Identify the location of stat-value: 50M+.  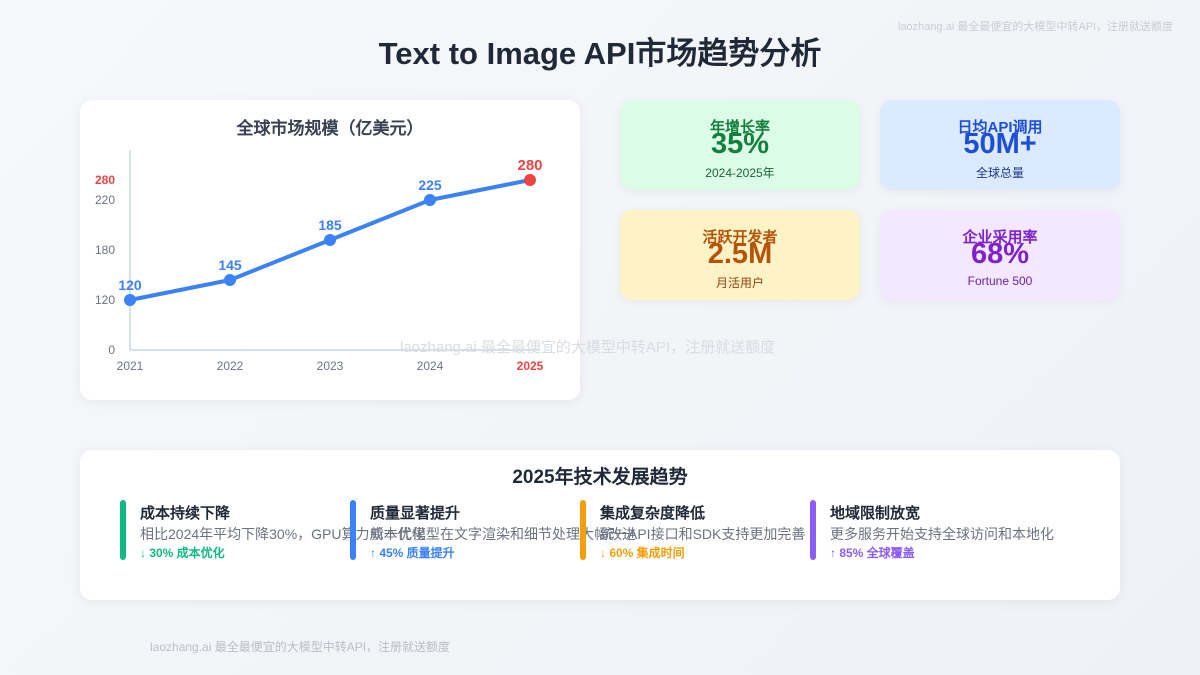
(1000, 144).